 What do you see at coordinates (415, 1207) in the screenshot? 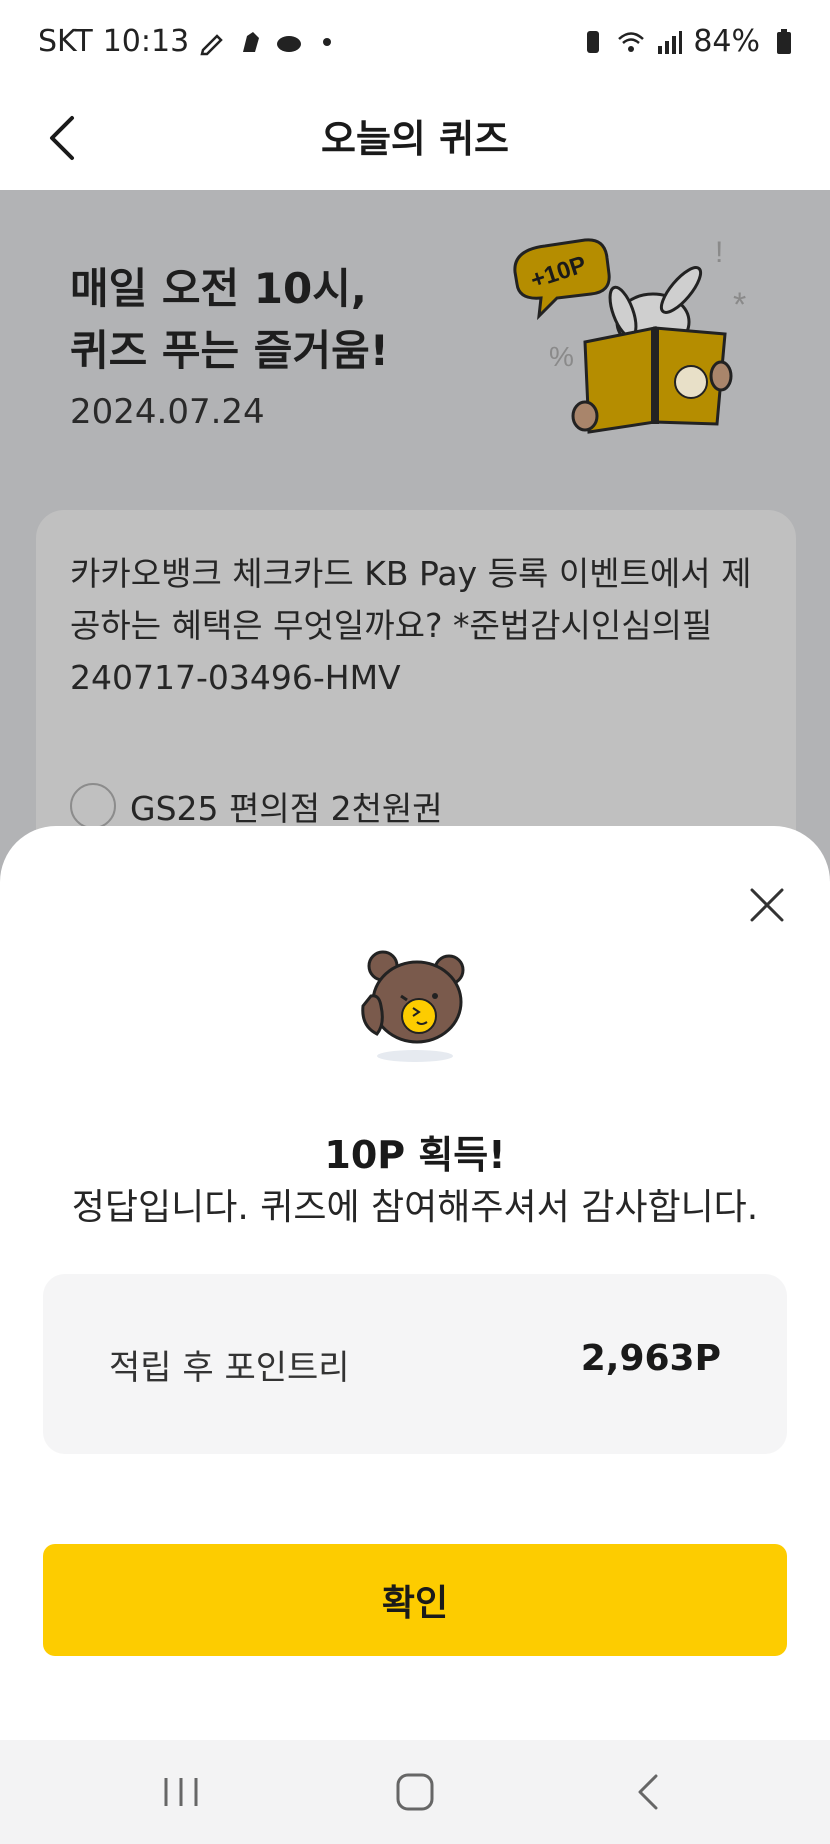
I see `reward-message: 정답입니다. 퀴즈에 참여해주셔서 감사합니다.` at bounding box center [415, 1207].